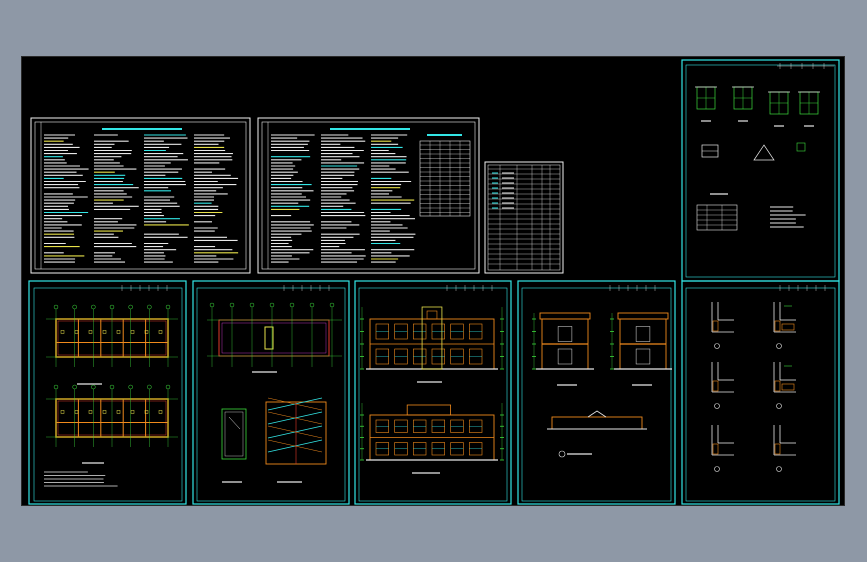 This screenshot has height=562, width=867. I want to click on notes-table, so click(445, 175).